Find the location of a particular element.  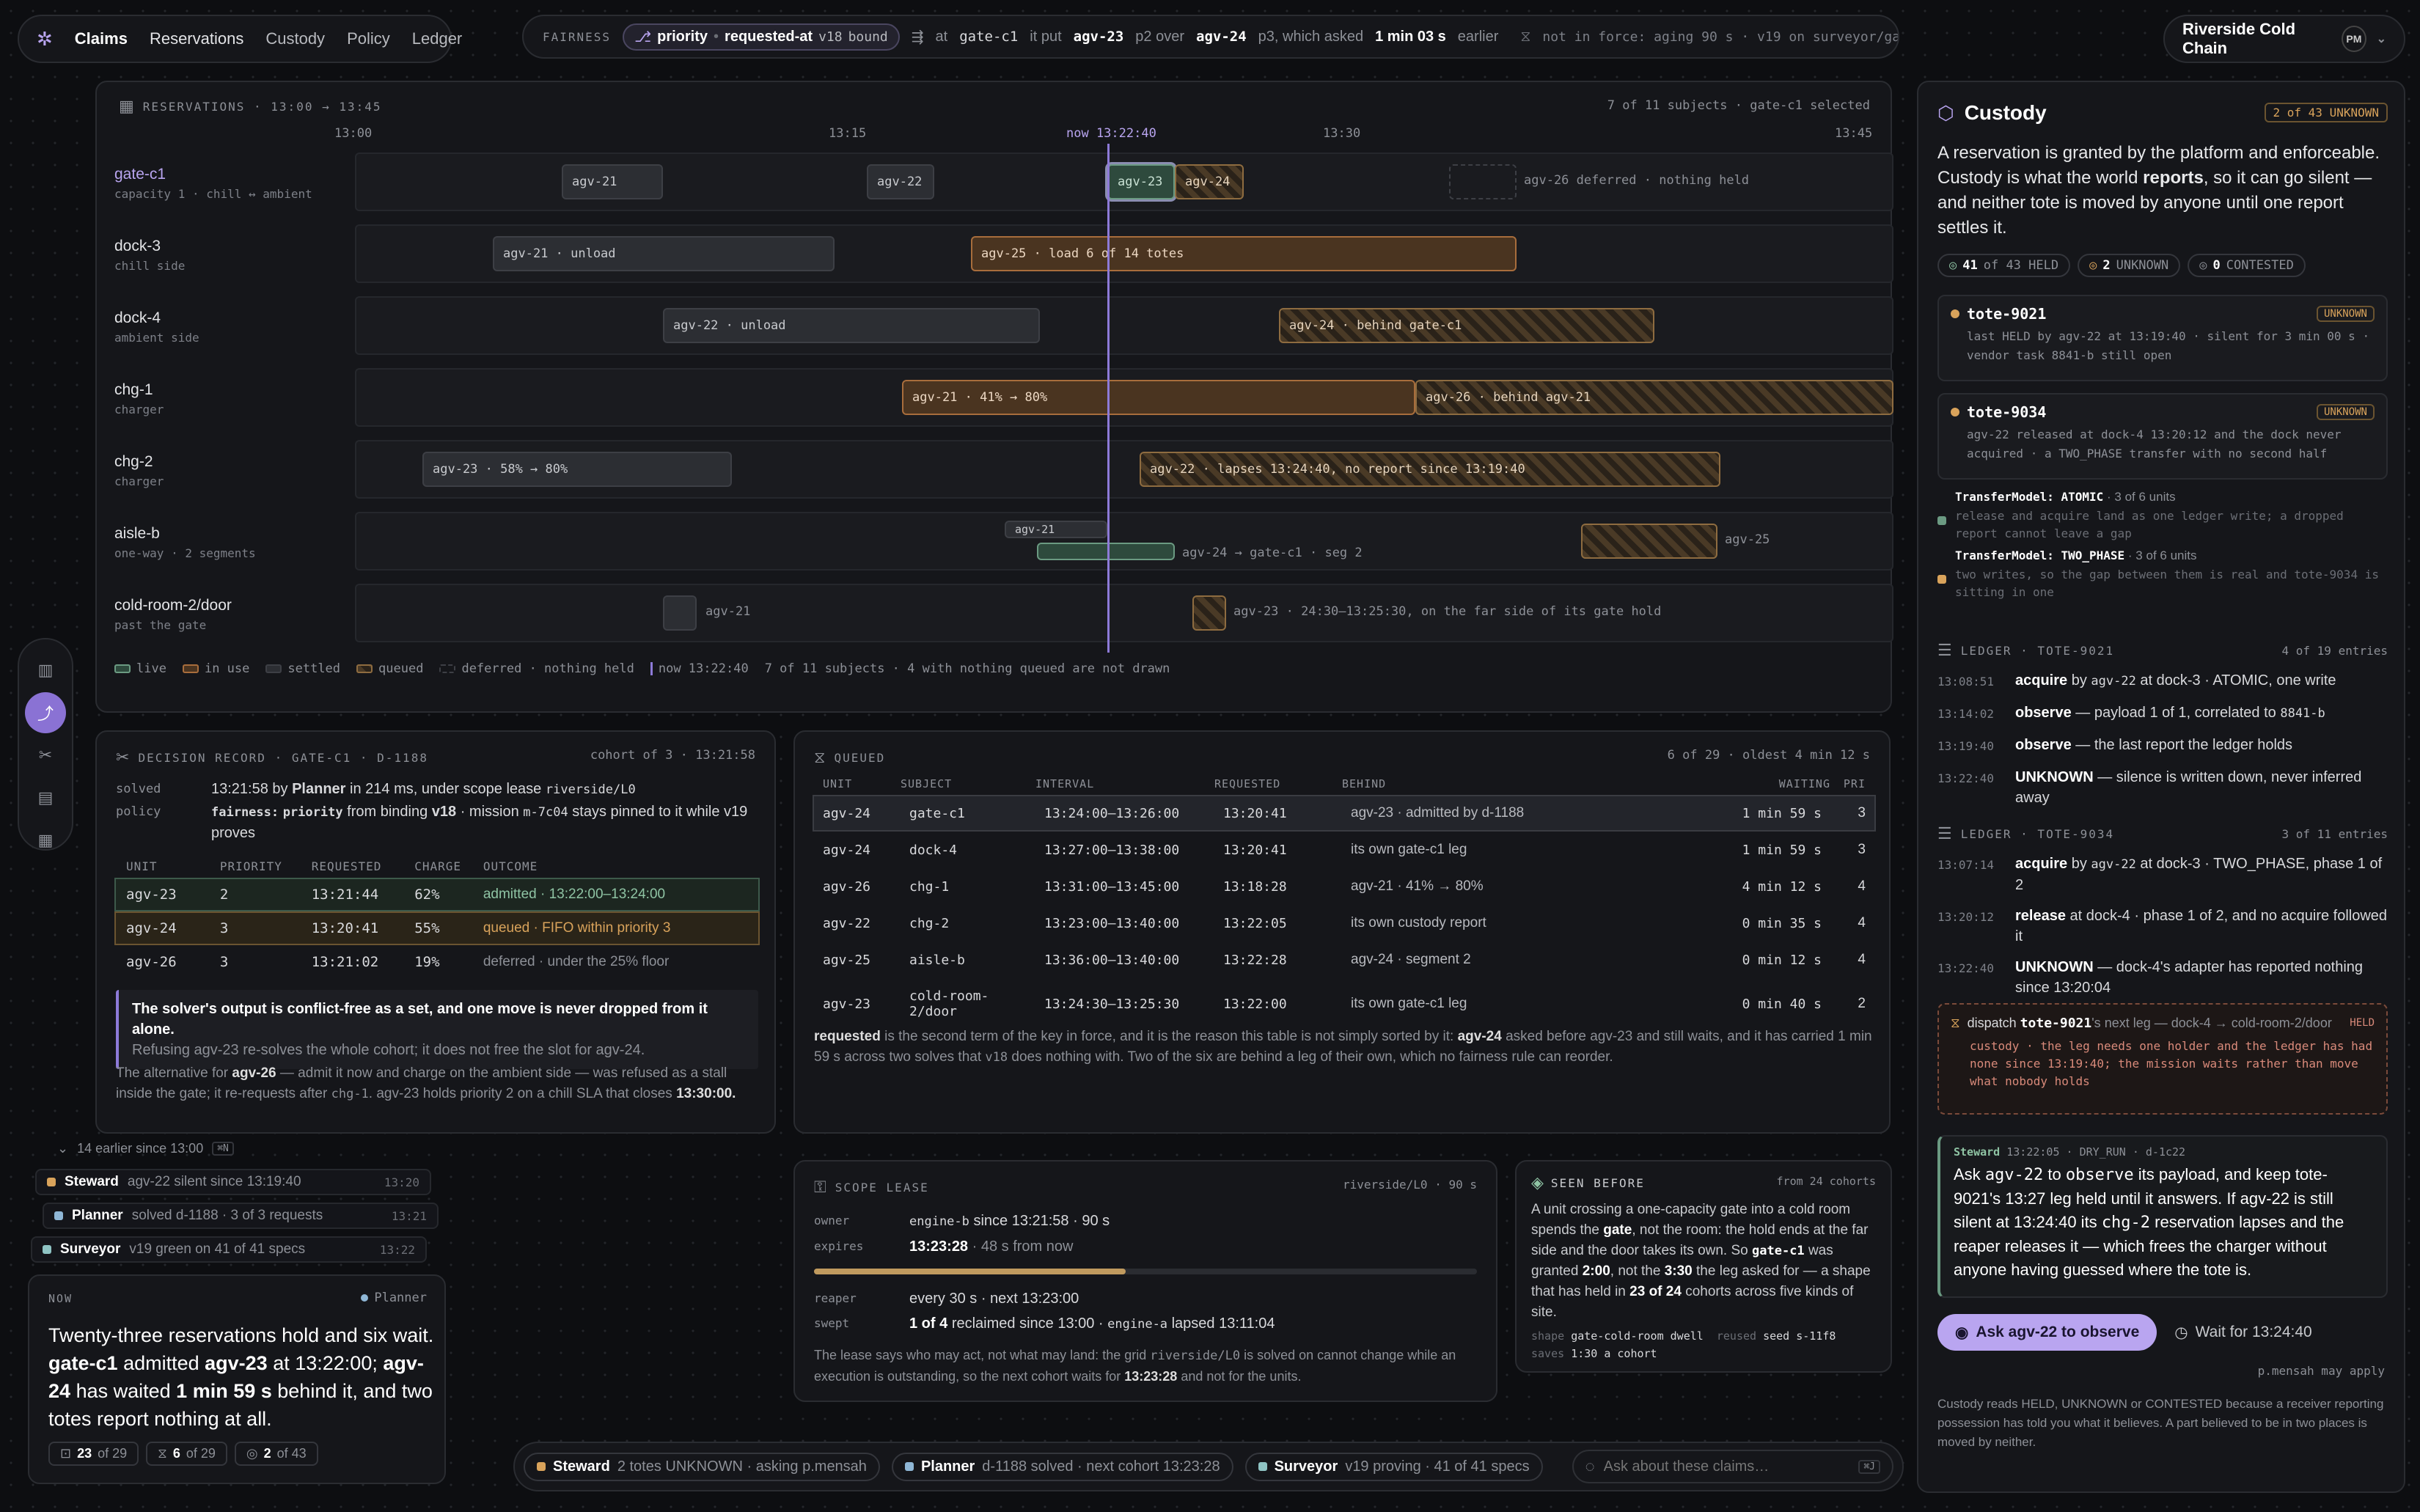

legend-live: live is located at coordinates (151, 668).